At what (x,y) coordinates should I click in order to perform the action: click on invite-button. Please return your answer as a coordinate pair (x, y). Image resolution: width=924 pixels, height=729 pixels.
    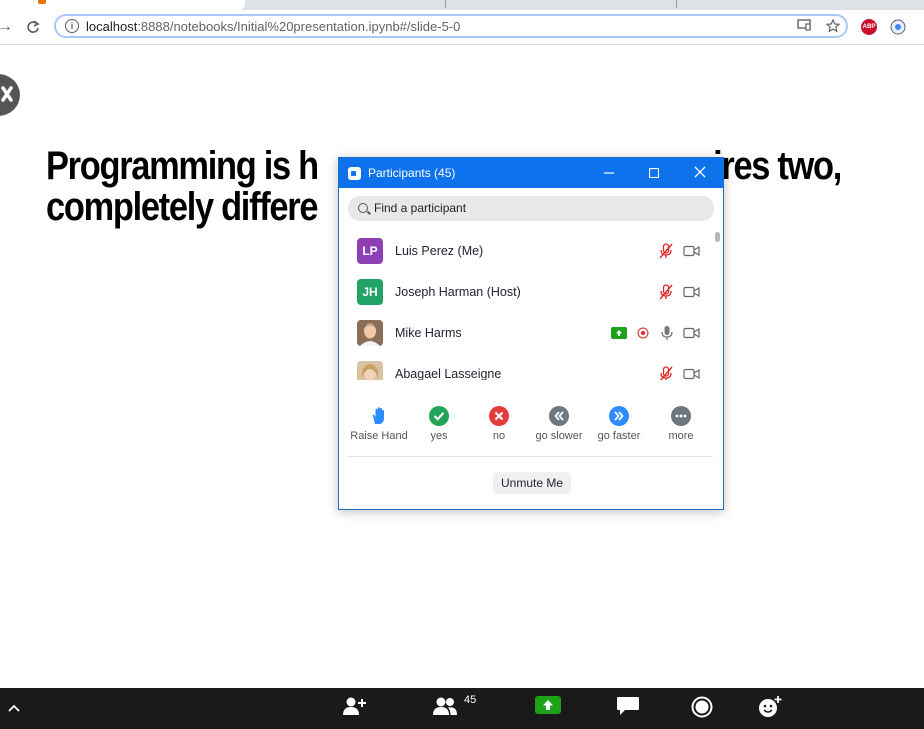
    Looking at the image, I should click on (355, 708).